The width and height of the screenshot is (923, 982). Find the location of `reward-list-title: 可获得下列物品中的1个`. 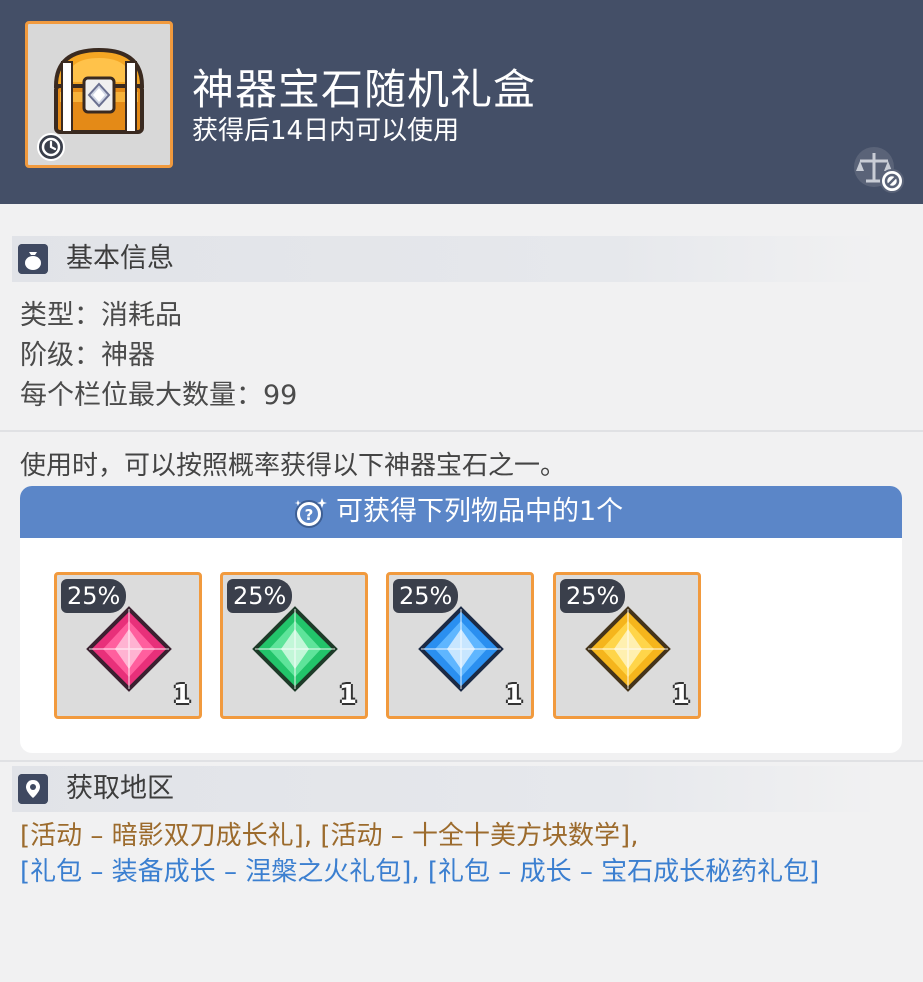

reward-list-title: 可获得下列物品中的1个 is located at coordinates (480, 511).